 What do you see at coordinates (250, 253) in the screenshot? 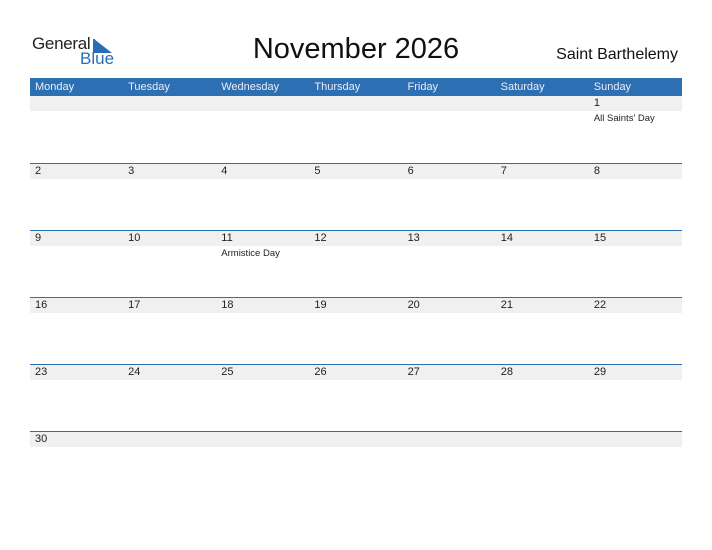
I see `holiday-label: Armistice Day` at bounding box center [250, 253].